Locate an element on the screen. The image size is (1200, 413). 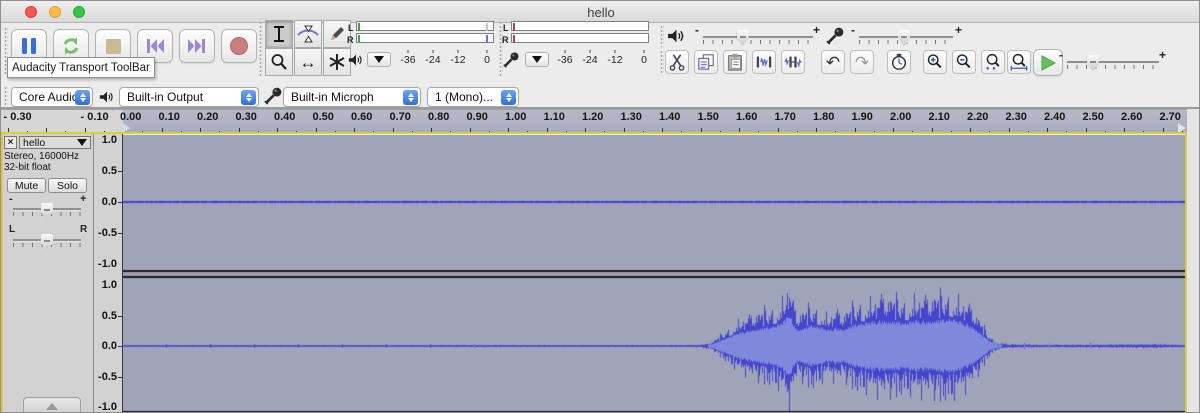
mute-button: Mute is located at coordinates (26, 185).